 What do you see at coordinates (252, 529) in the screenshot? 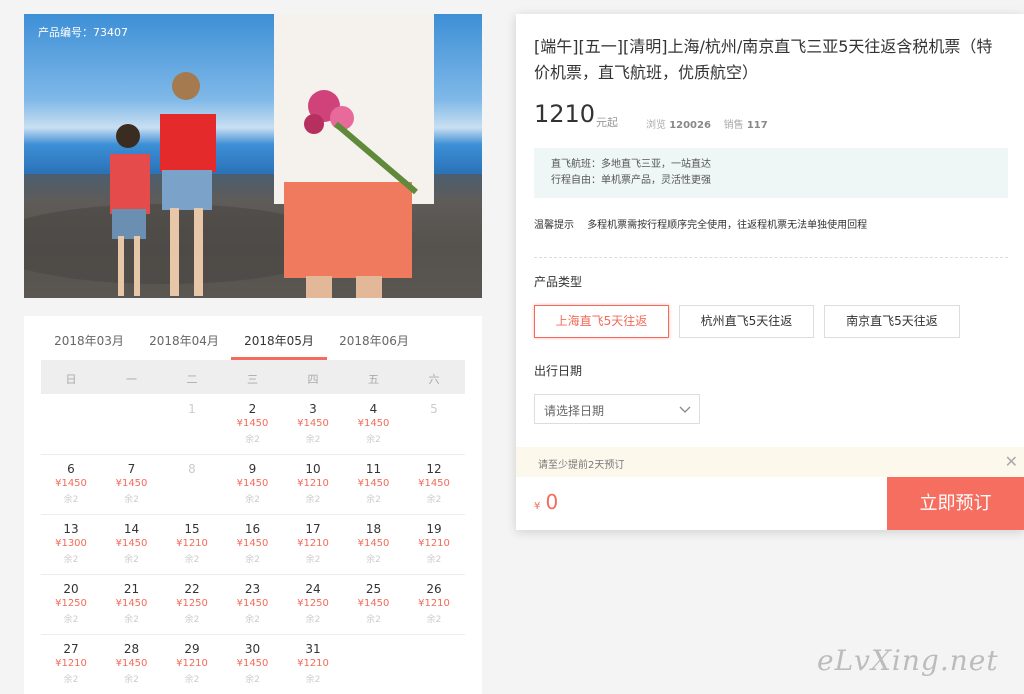
I see `day-number: 16` at bounding box center [252, 529].